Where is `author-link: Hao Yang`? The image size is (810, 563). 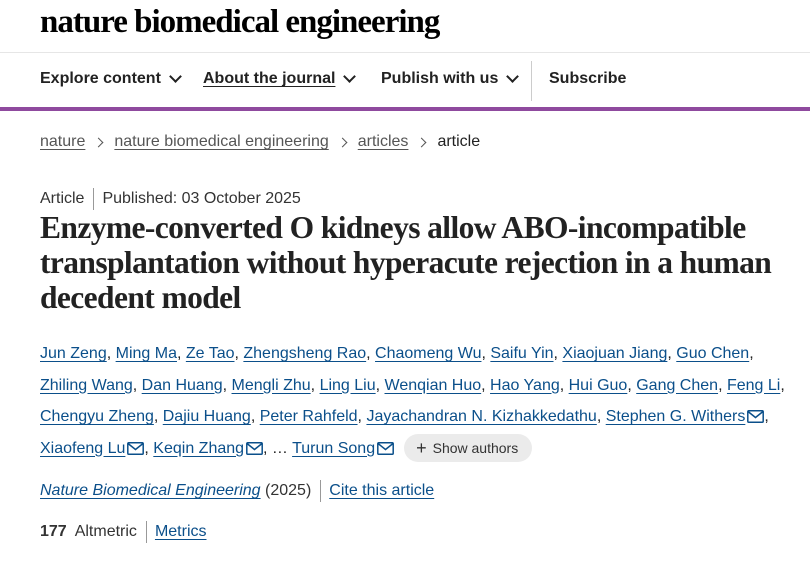
author-link: Hao Yang is located at coordinates (525, 385).